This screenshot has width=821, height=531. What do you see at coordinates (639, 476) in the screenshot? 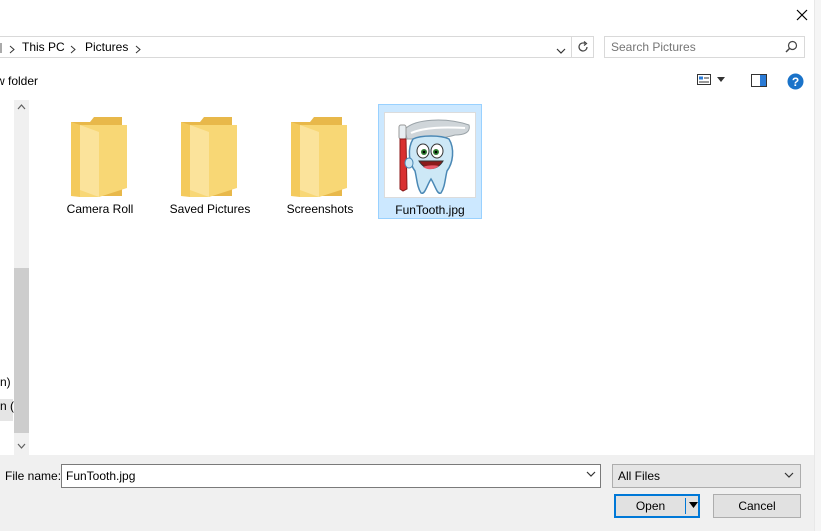
I see `file-type-value: All Files` at bounding box center [639, 476].